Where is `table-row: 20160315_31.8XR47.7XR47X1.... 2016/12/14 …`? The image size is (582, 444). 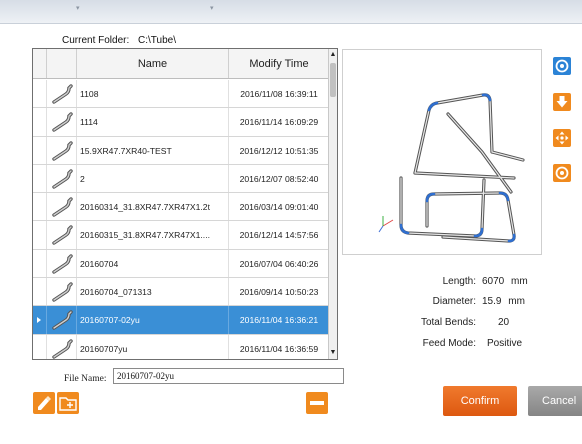 table-row: 20160315_31.8XR47.7XR47X1.... 2016/12/14 … is located at coordinates (181, 235).